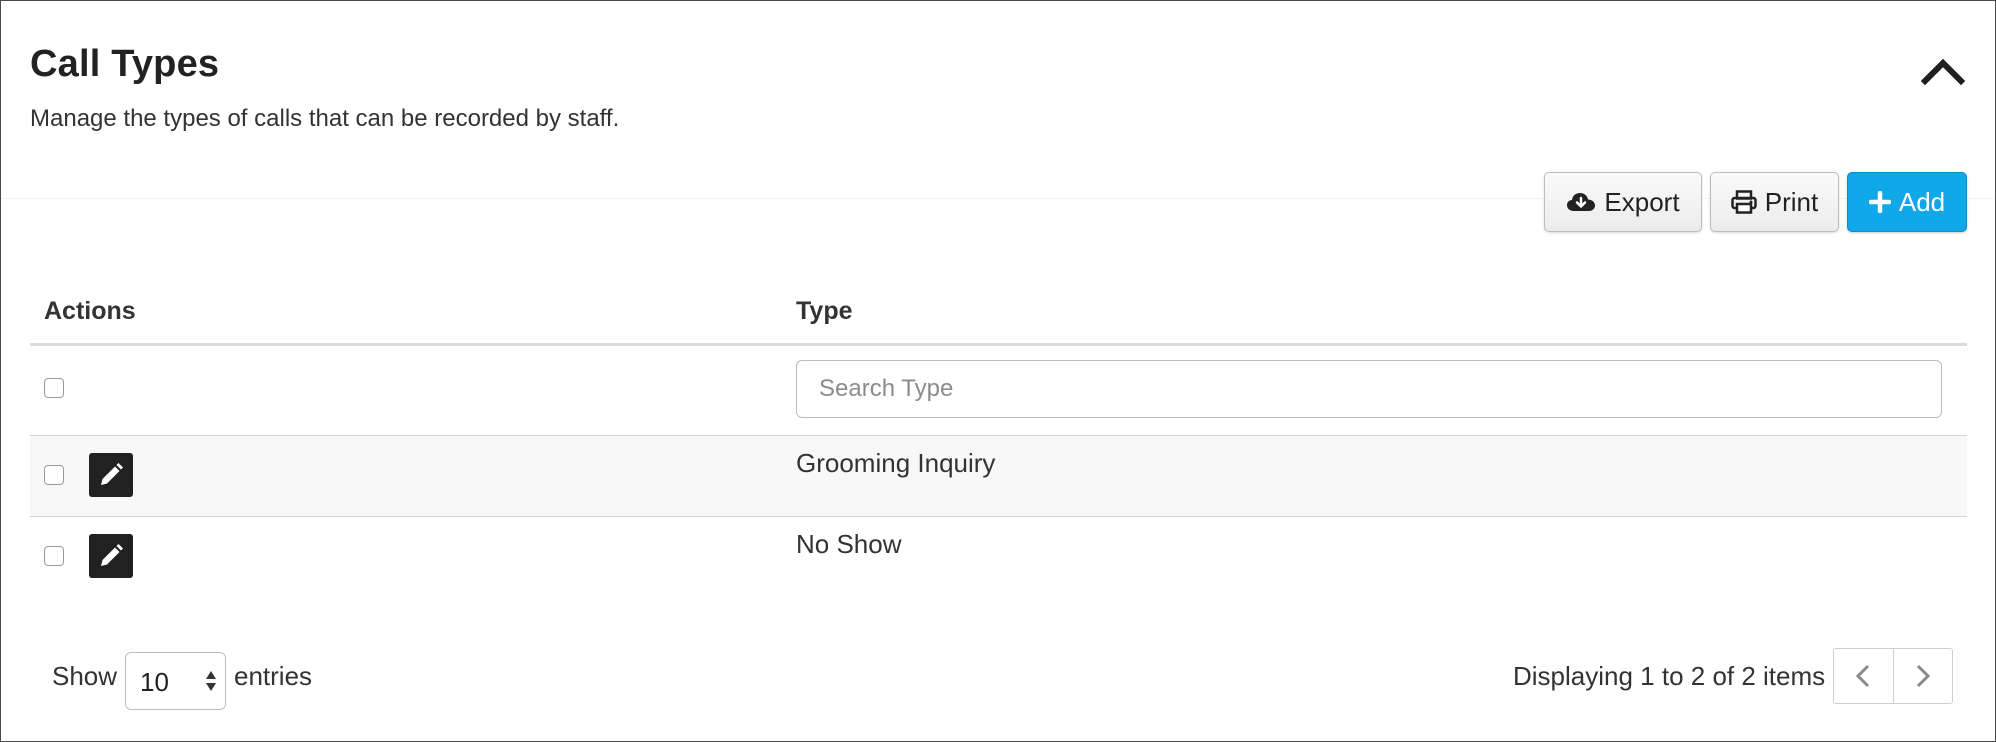  I want to click on chevron-right-icon, so click(1923, 676).